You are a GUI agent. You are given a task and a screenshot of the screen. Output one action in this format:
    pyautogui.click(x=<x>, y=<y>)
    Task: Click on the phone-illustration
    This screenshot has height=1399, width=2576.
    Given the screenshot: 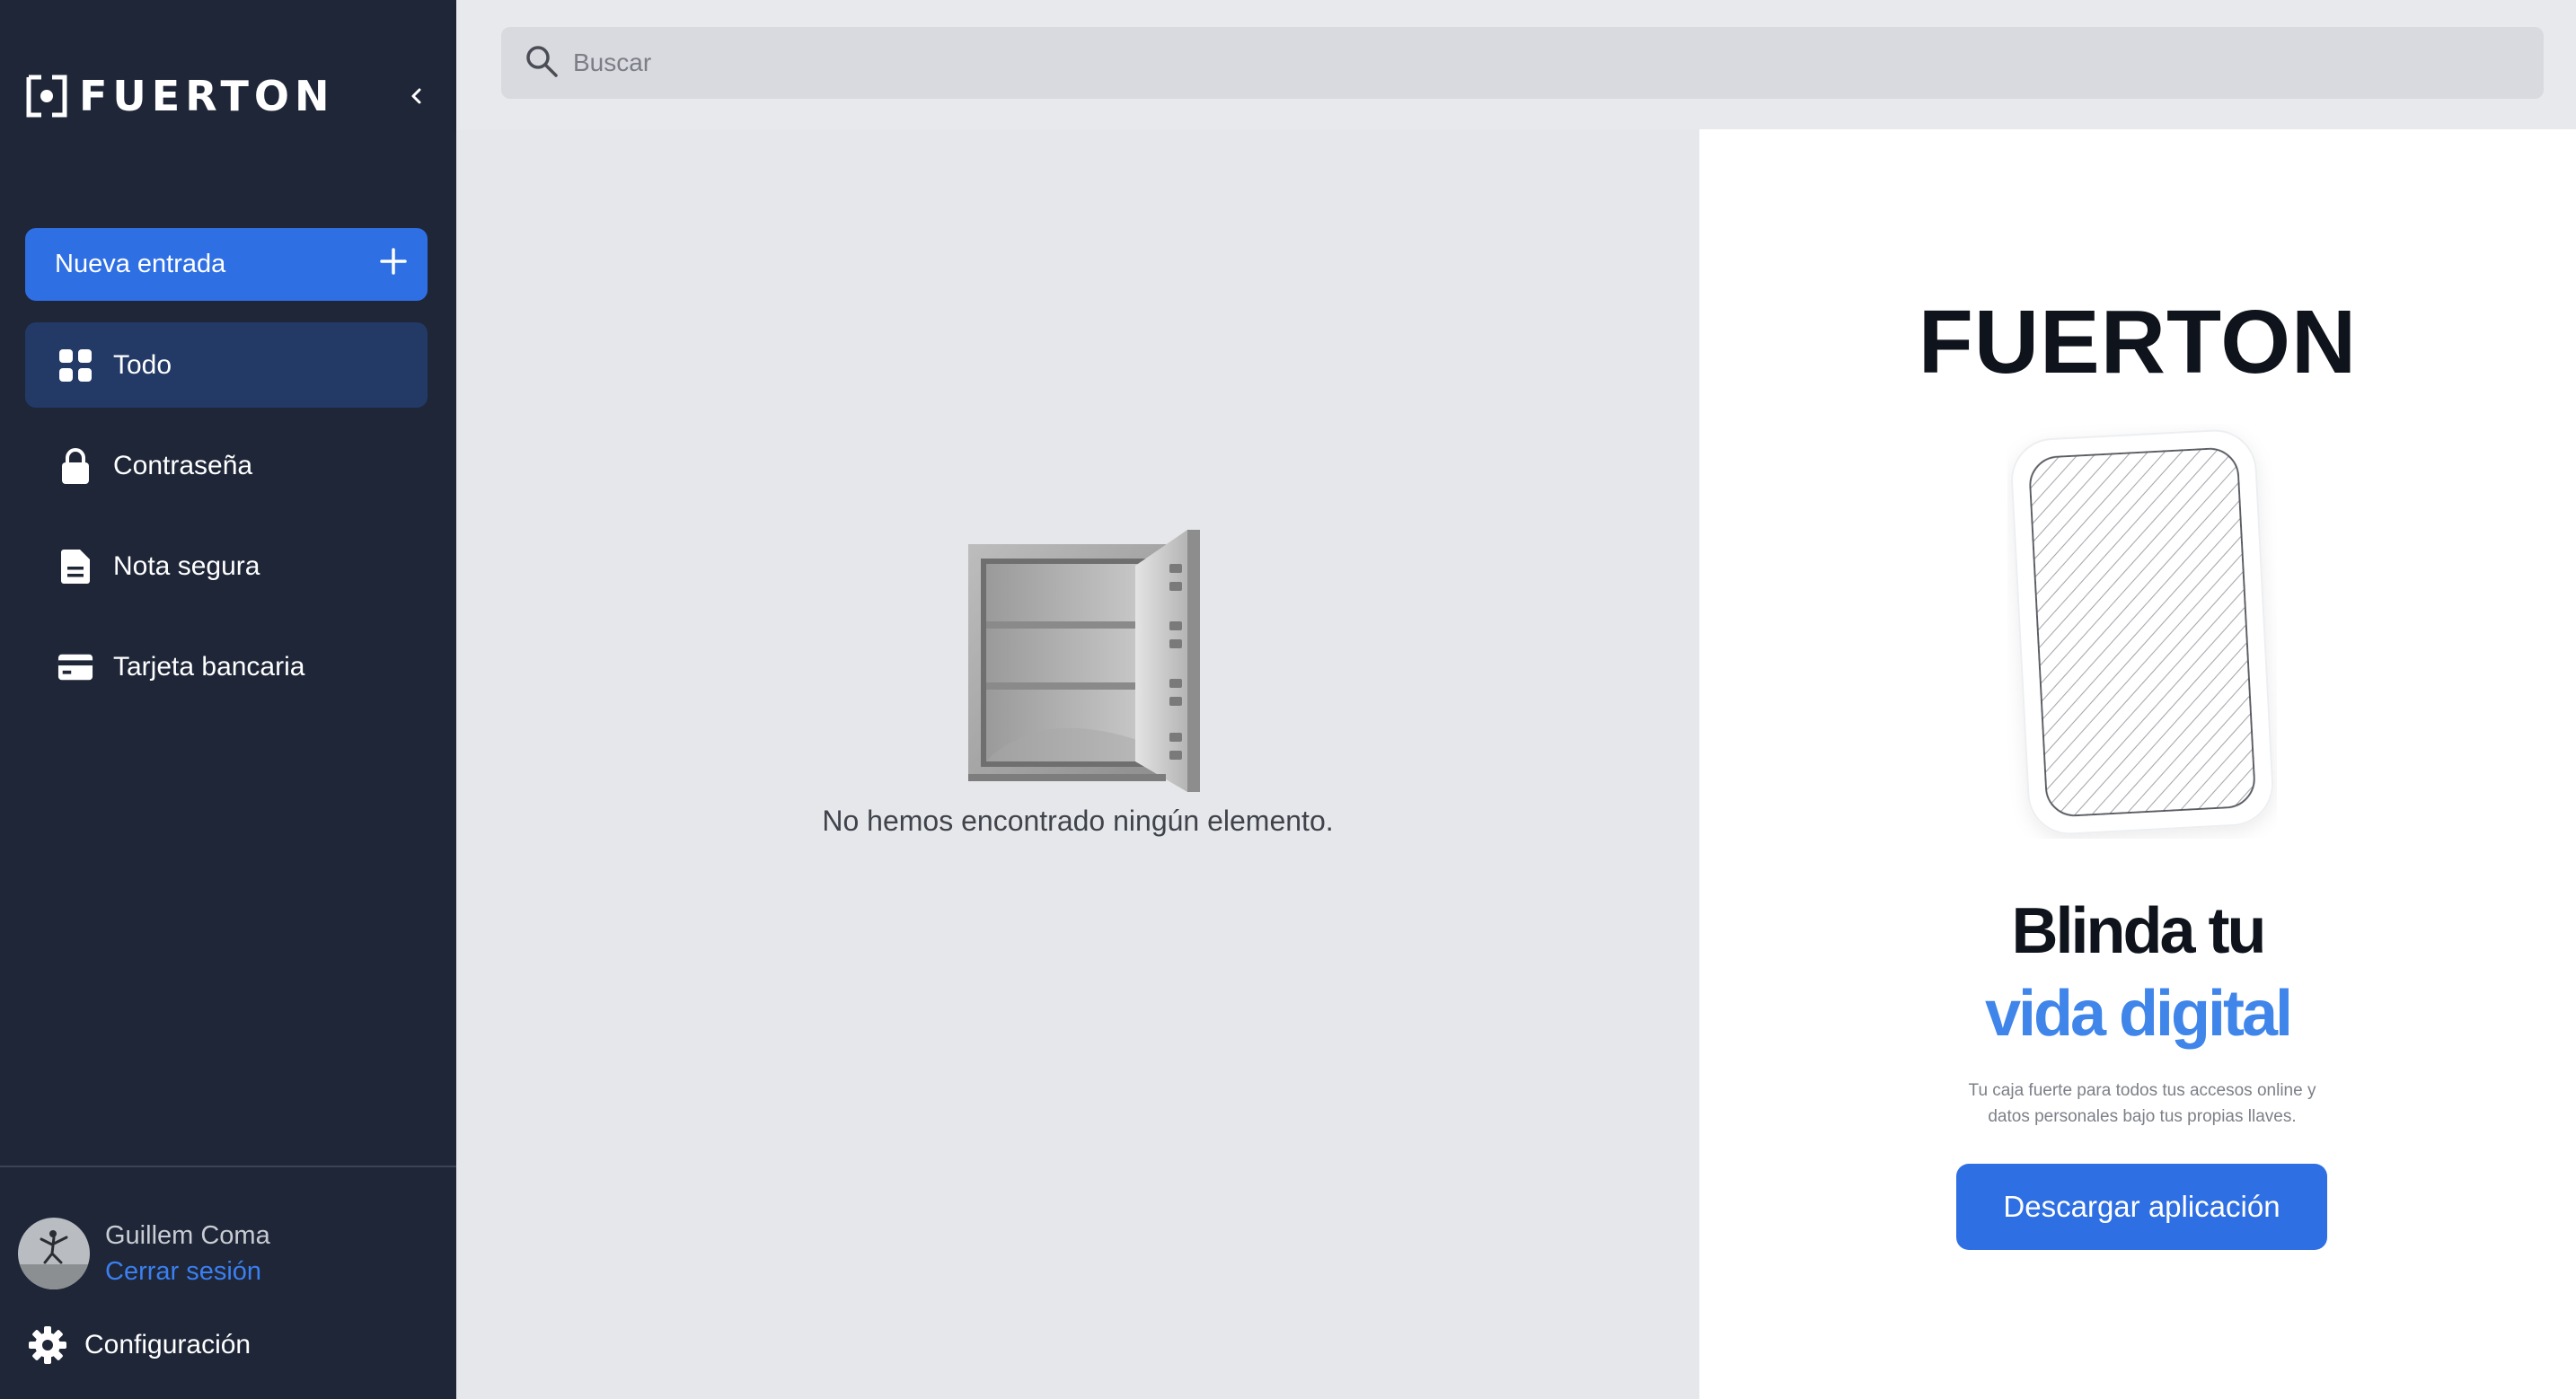 What is the action you would take?
    pyautogui.click(x=2142, y=631)
    